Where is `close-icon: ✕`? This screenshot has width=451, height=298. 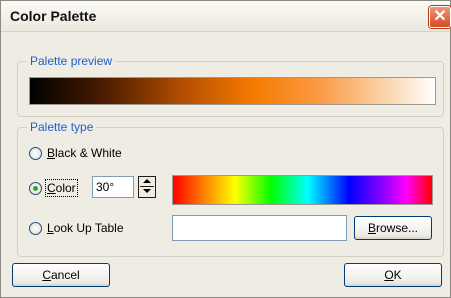
close-icon: ✕ is located at coordinates (440, 16).